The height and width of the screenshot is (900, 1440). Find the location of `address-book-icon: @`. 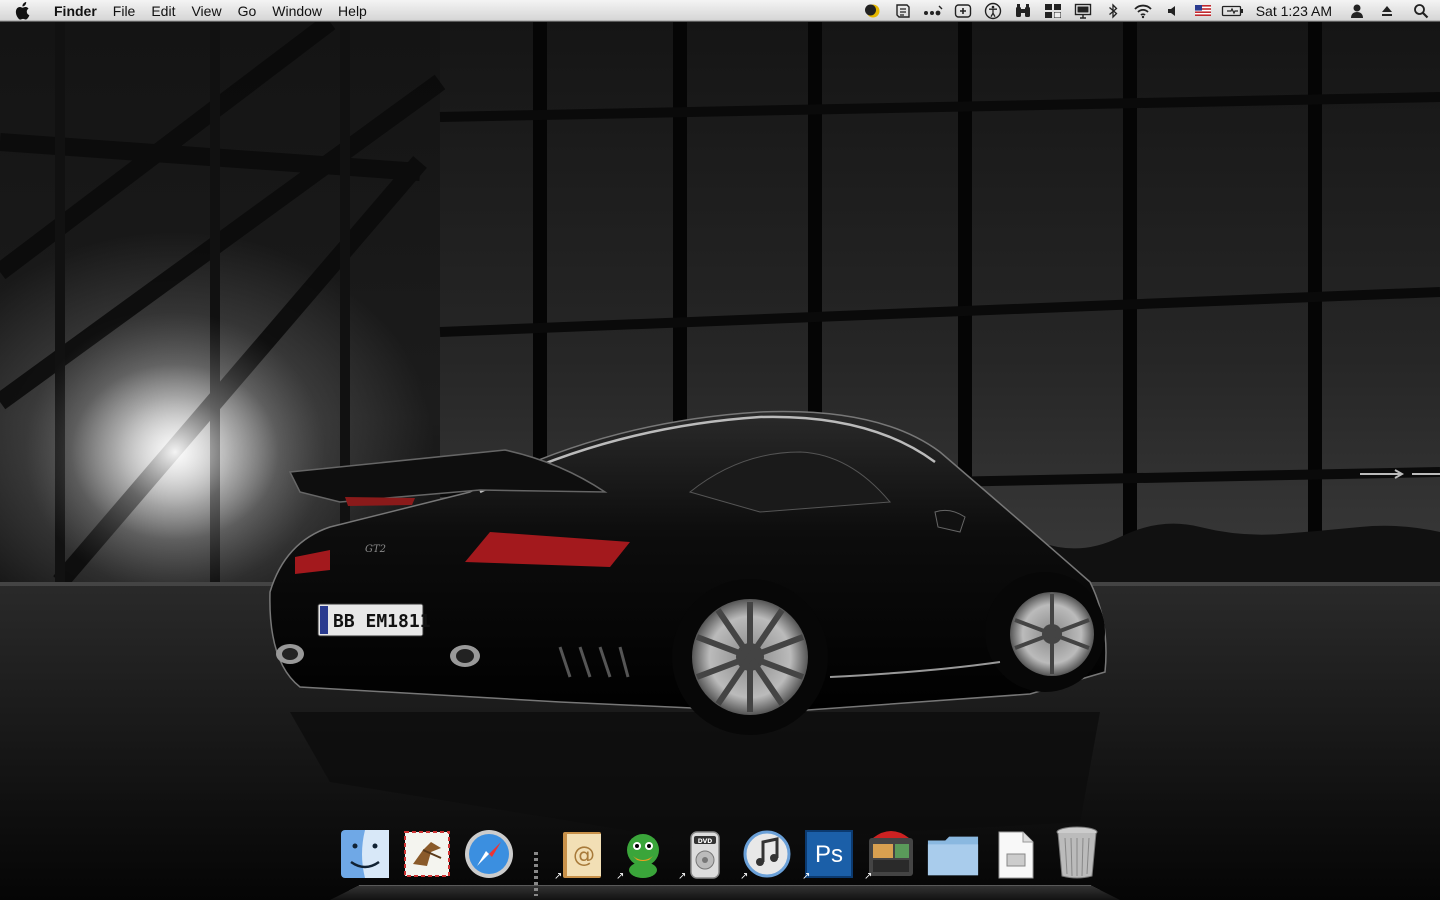

address-book-icon: @ is located at coordinates (582, 855).